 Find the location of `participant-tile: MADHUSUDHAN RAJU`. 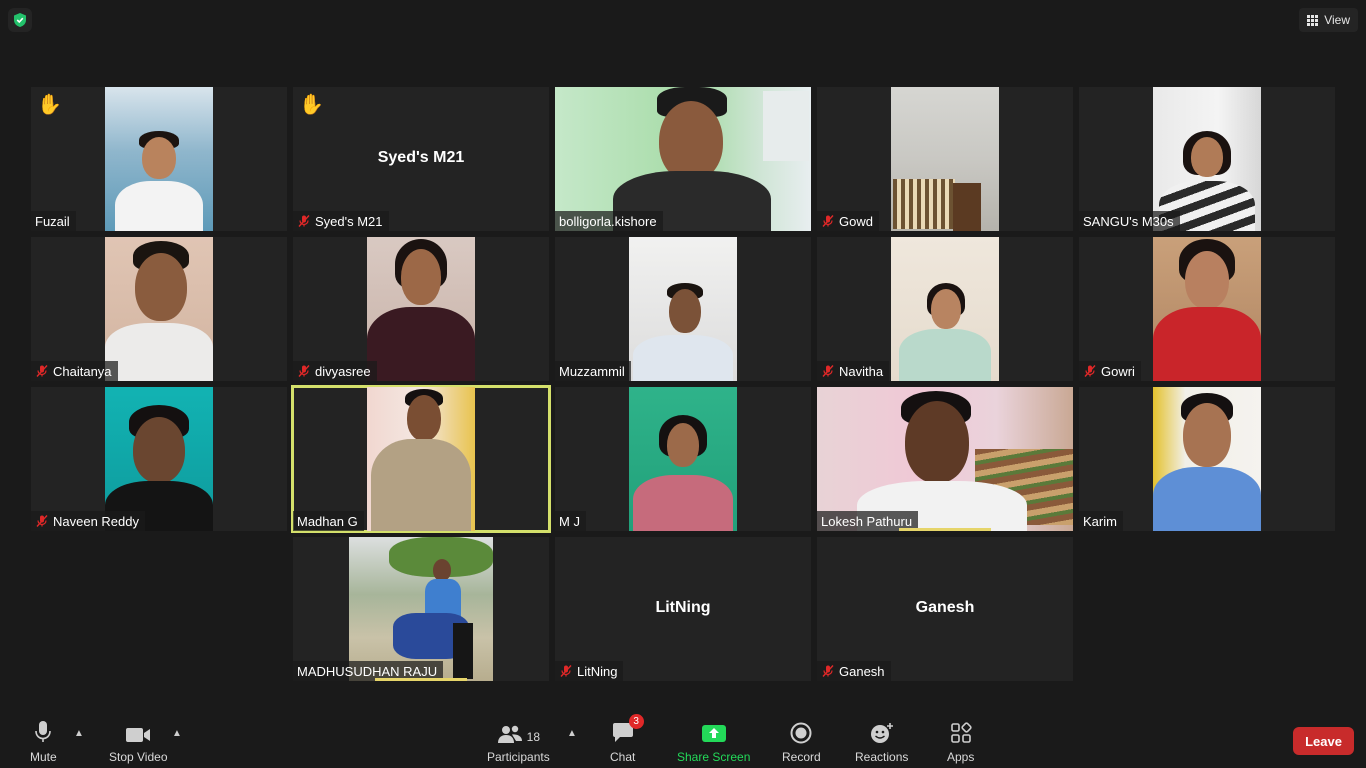

participant-tile: MADHUSUDHAN RAJU is located at coordinates (421, 609).